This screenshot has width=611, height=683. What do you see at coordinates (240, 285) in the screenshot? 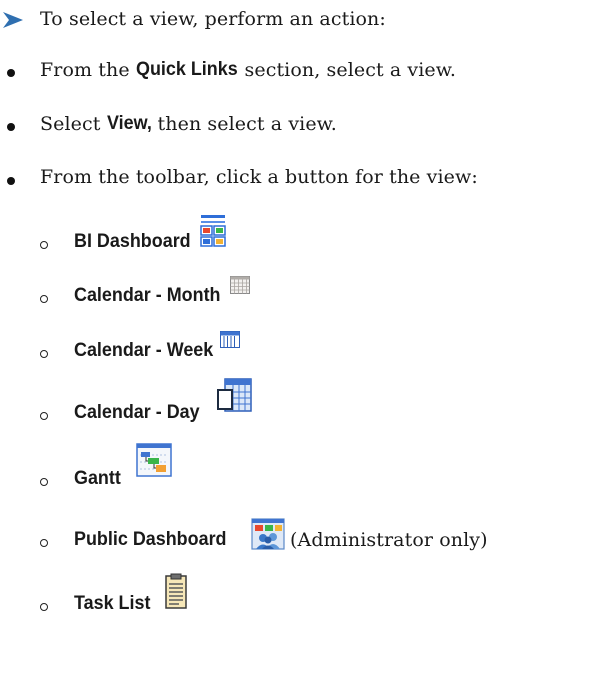
I see `calendar-month-icon` at bounding box center [240, 285].